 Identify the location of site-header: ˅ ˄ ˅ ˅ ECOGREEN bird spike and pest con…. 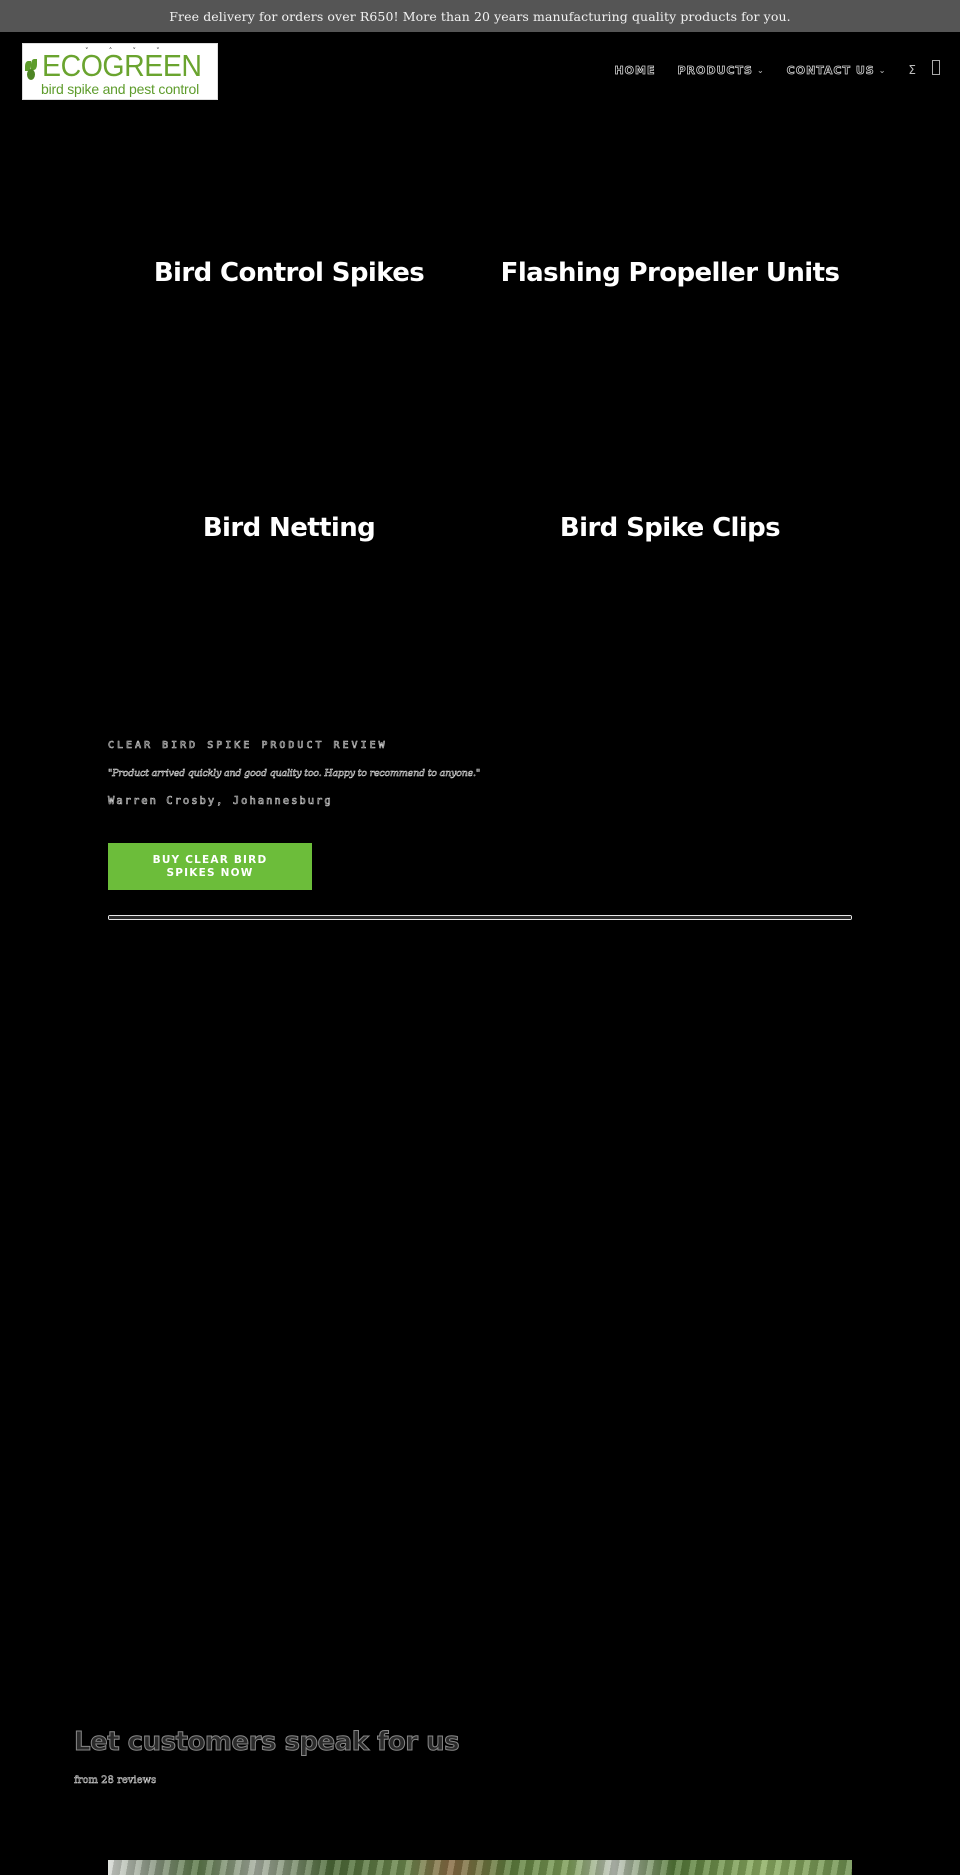
(480, 72).